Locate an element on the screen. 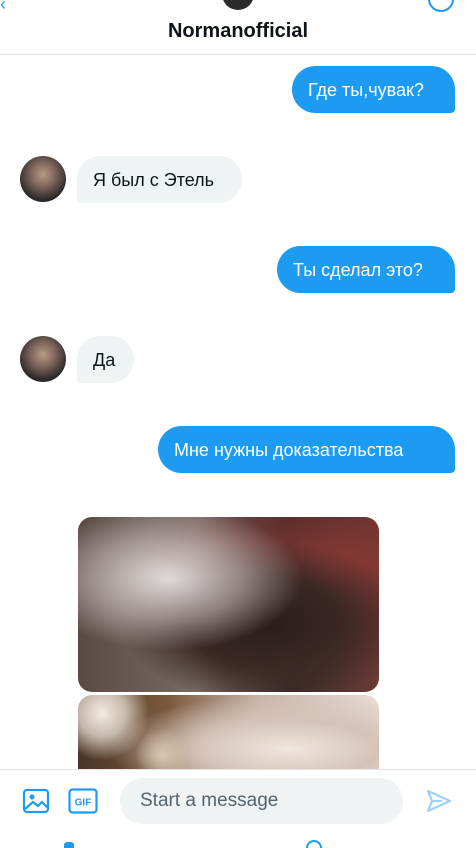 The image size is (476, 848). message-text: Да is located at coordinates (104, 360).